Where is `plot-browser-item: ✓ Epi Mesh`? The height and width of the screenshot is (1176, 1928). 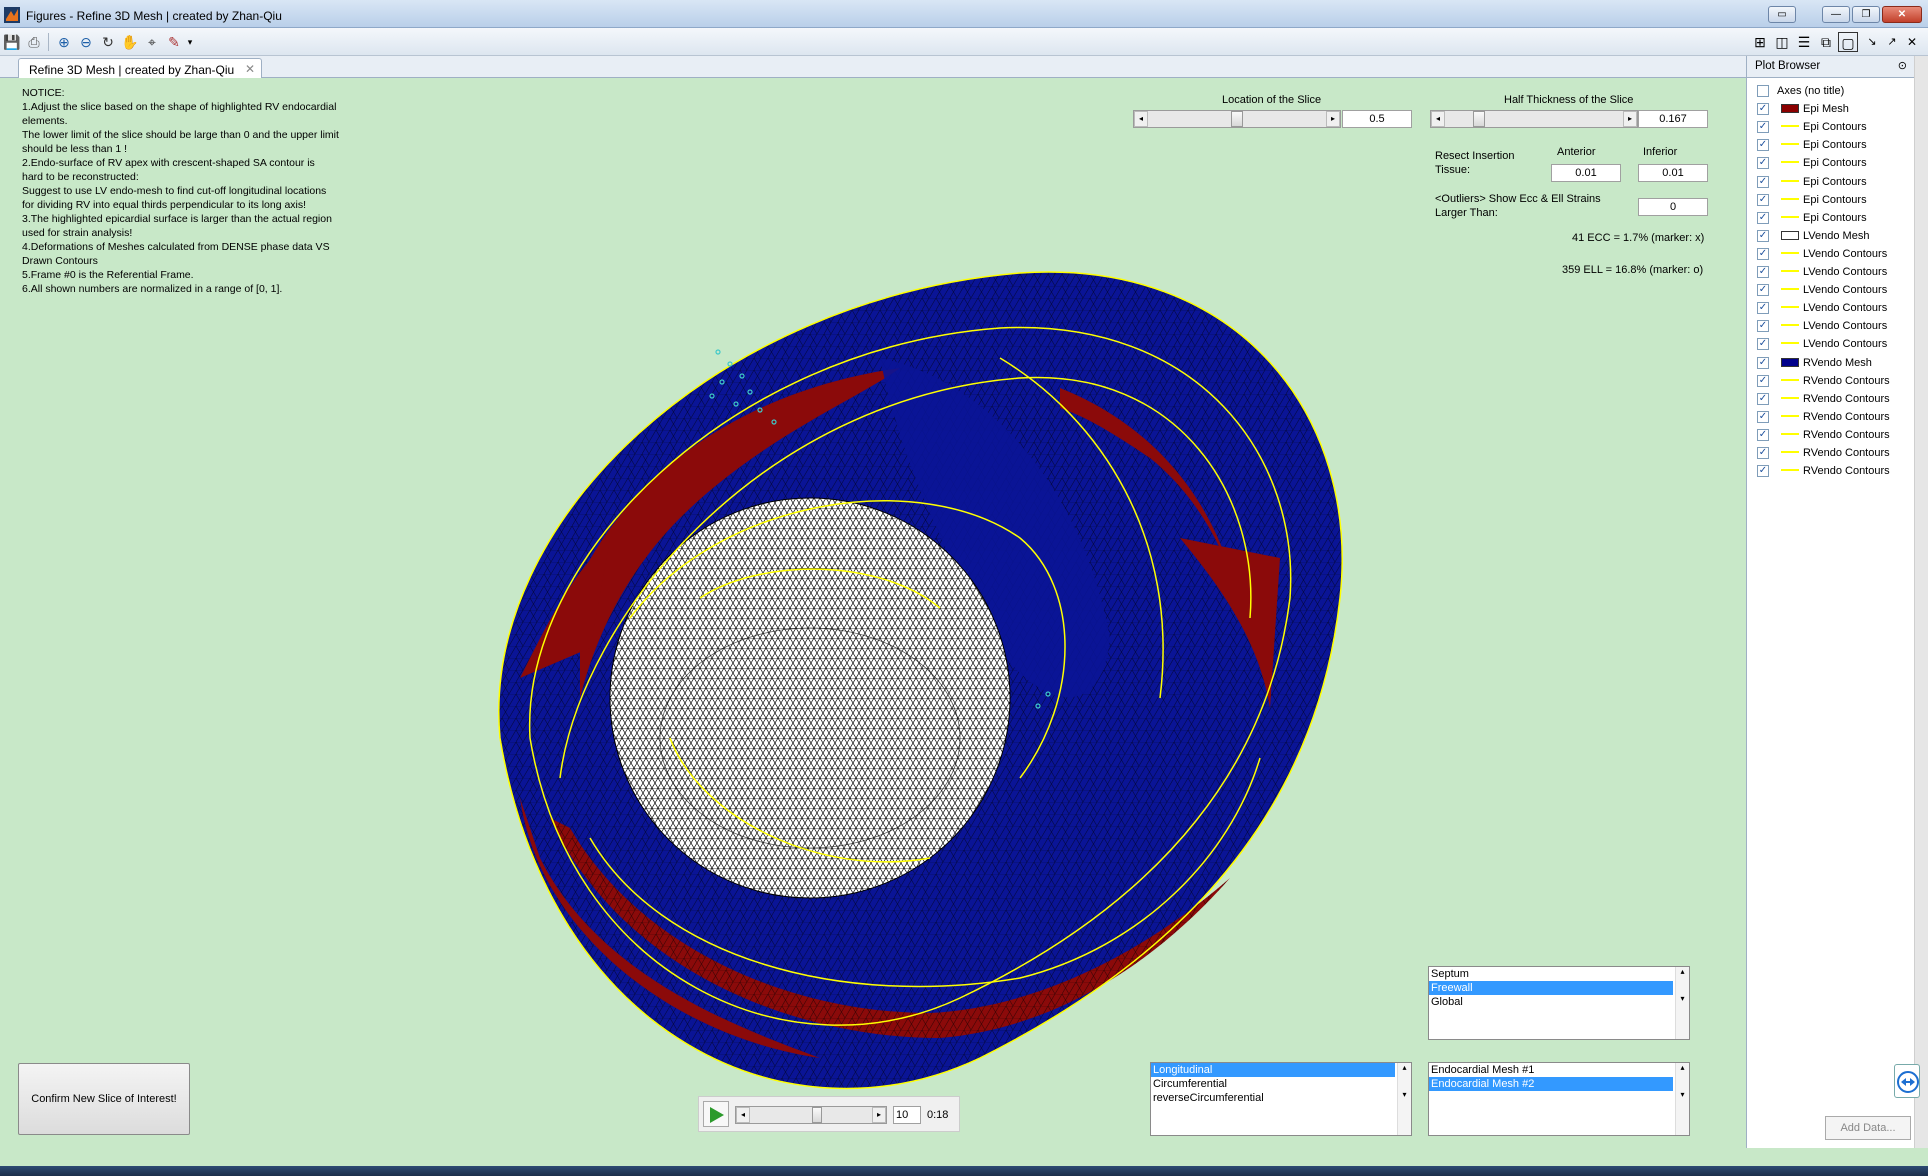
plot-browser-item: ✓ Epi Mesh is located at coordinates (1835, 109).